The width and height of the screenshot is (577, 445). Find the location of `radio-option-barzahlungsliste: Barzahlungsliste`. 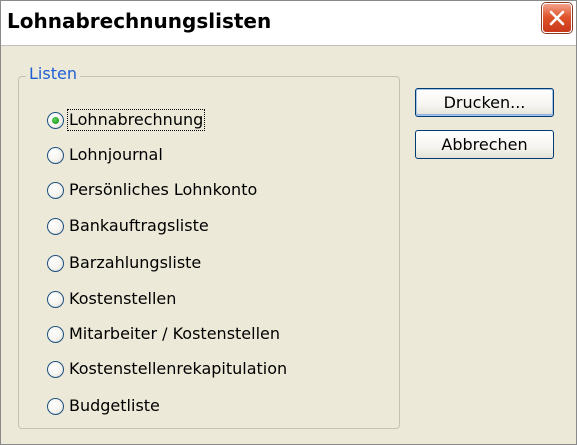

radio-option-barzahlungsliste: Barzahlungsliste is located at coordinates (124, 263).